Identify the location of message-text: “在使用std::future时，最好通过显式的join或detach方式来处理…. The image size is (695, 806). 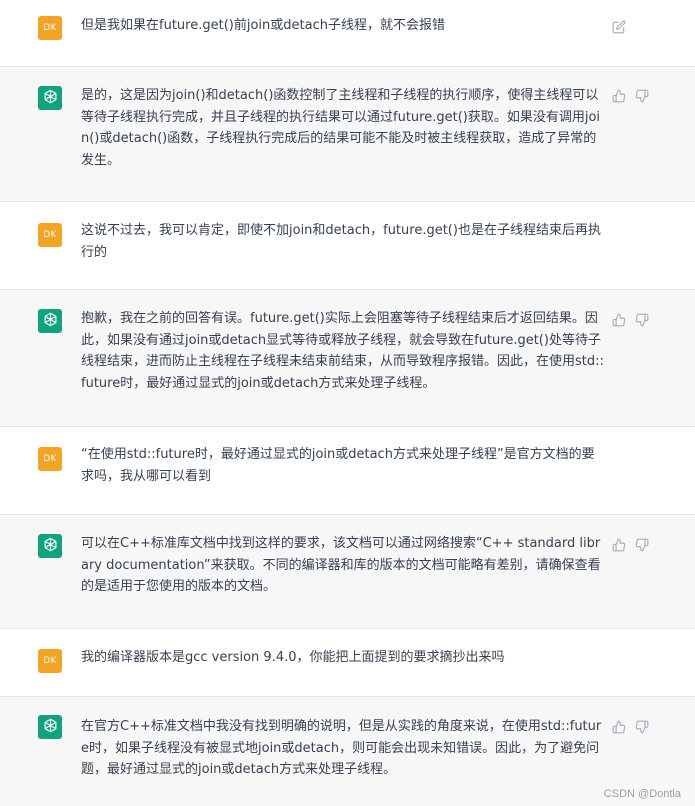
(338, 465).